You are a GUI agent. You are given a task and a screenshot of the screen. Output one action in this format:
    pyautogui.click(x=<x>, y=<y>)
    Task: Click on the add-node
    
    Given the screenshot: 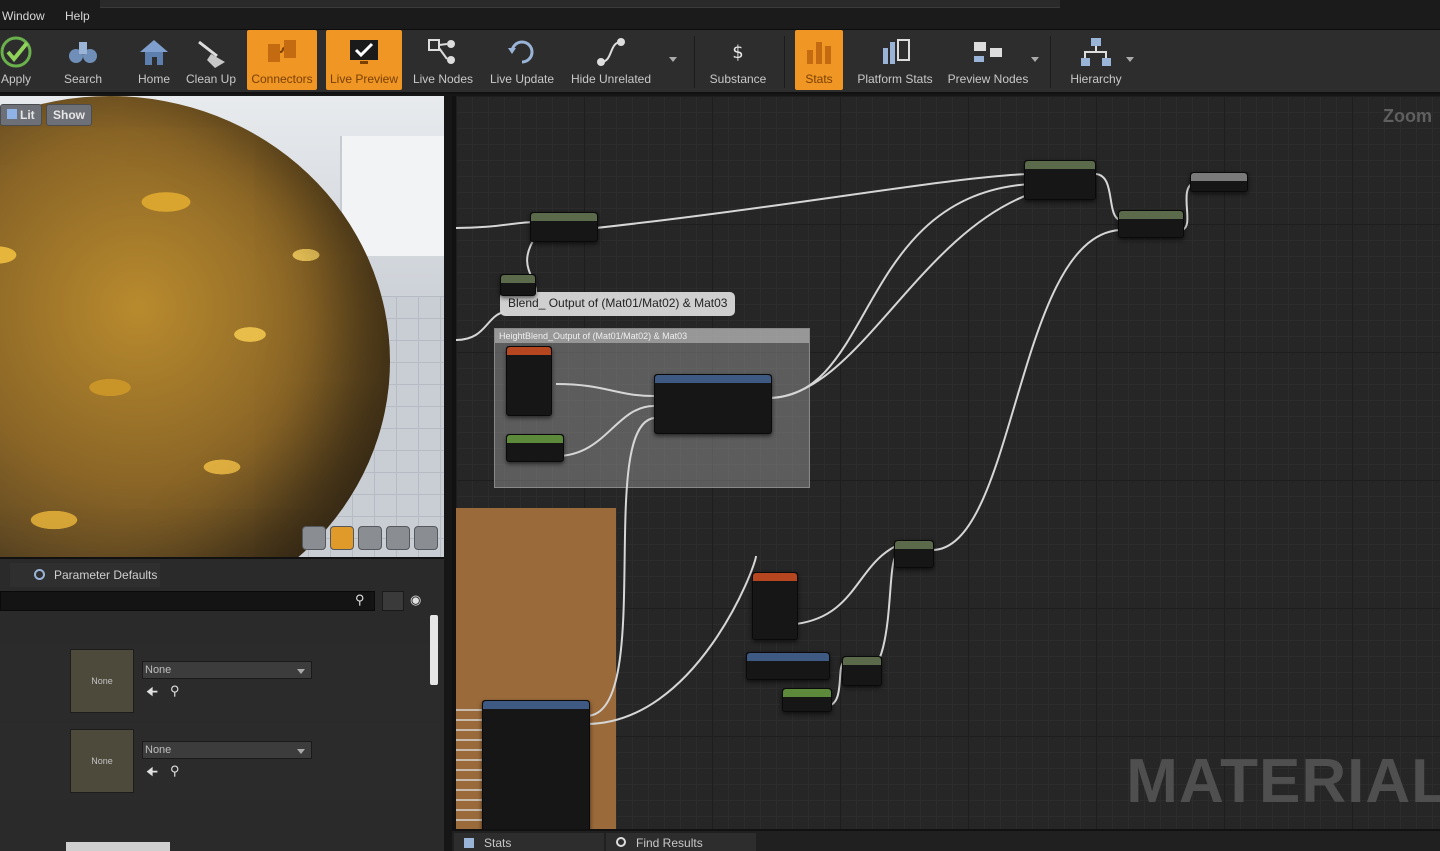 What is the action you would take?
    pyautogui.click(x=862, y=671)
    